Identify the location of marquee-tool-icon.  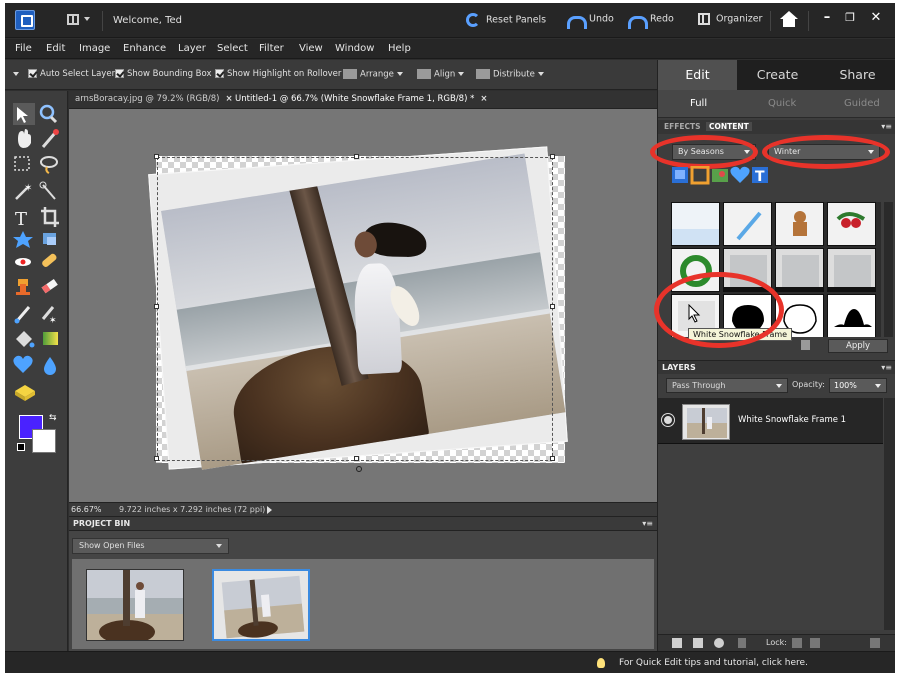
(22, 163).